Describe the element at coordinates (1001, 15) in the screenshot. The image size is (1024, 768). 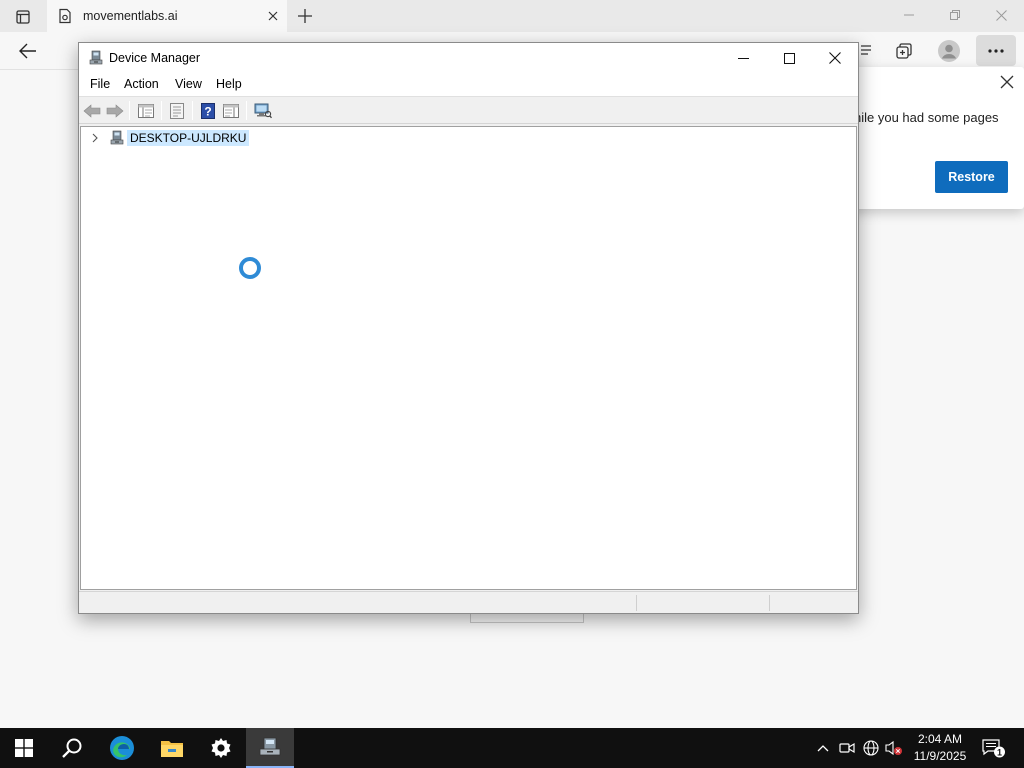
I see `browser-close-icon` at that location.